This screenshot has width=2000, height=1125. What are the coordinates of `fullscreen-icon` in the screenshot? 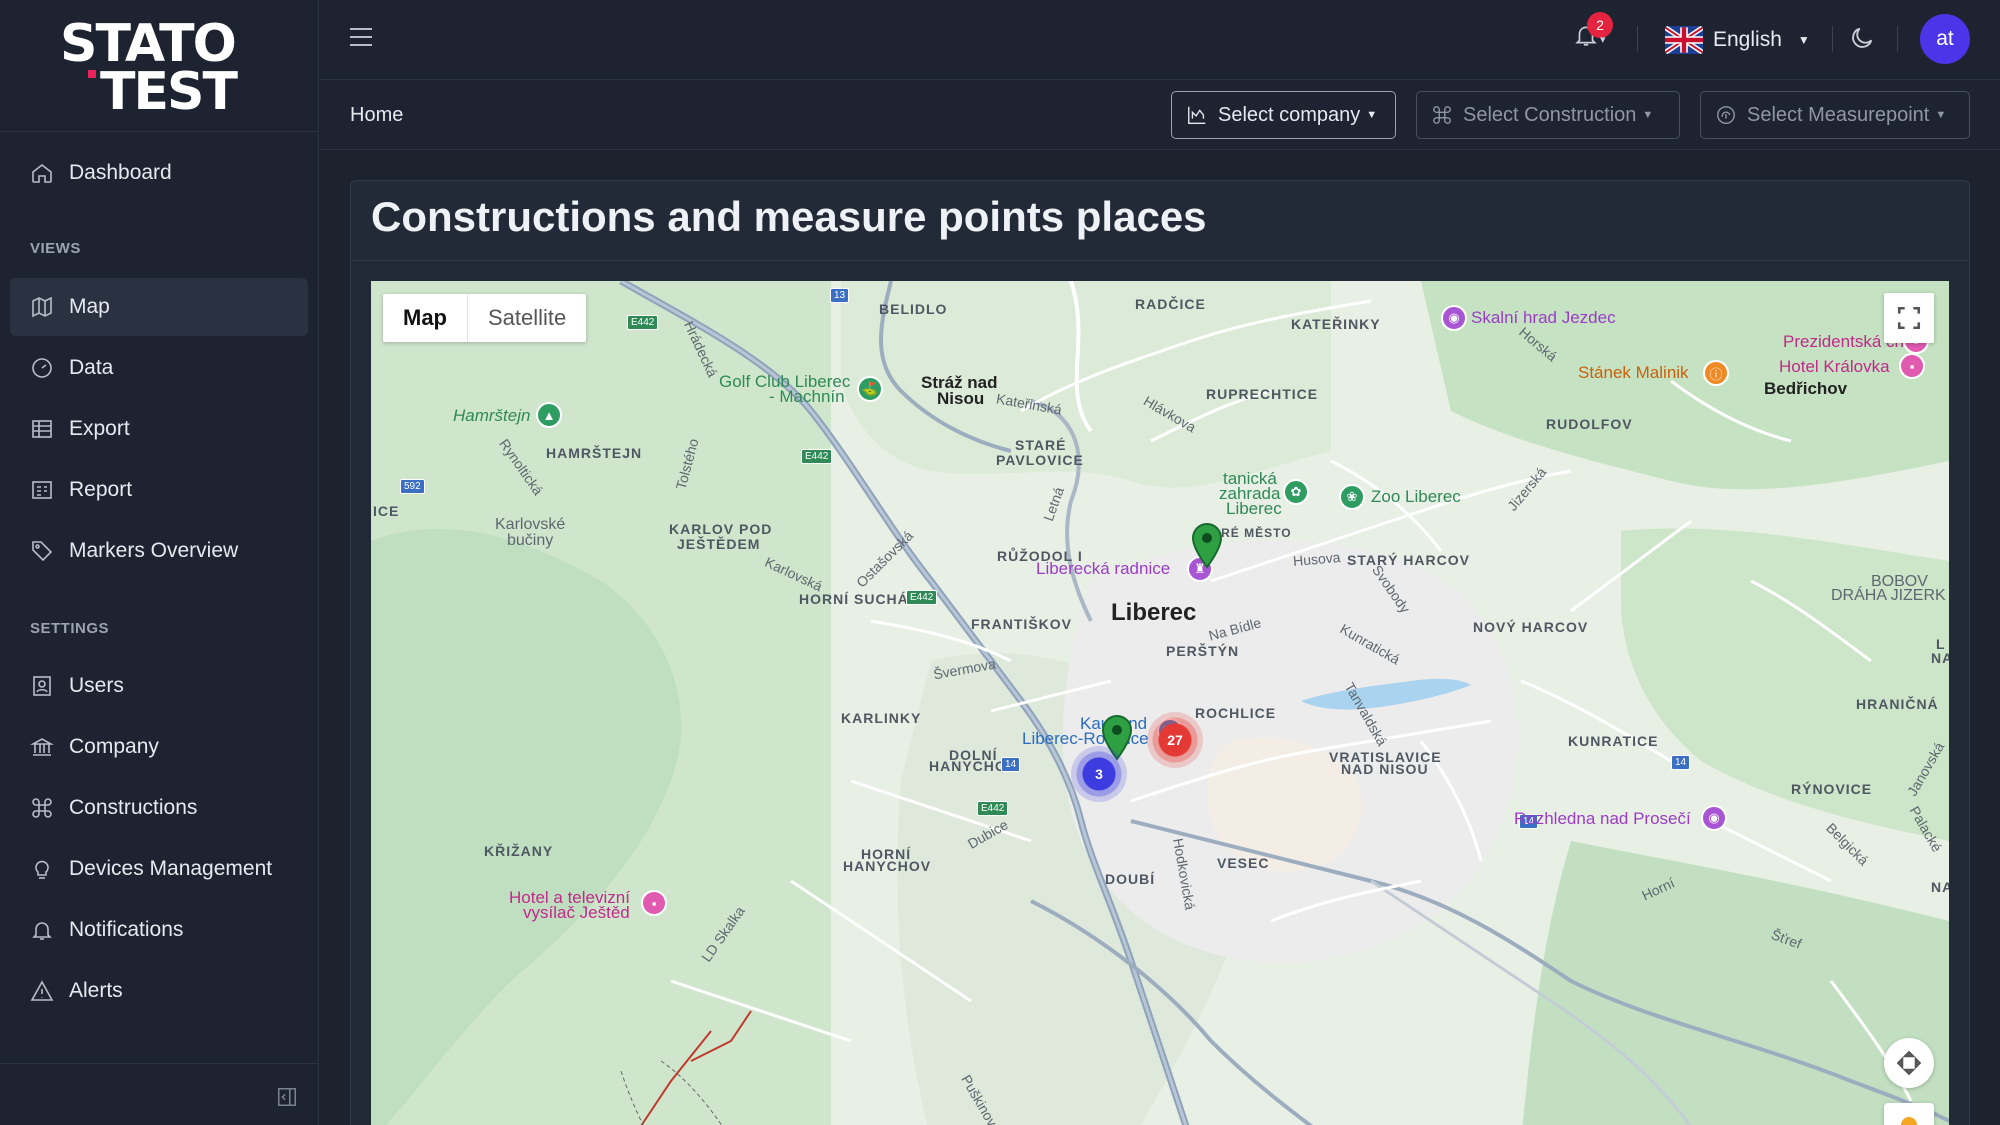 It's located at (1909, 318).